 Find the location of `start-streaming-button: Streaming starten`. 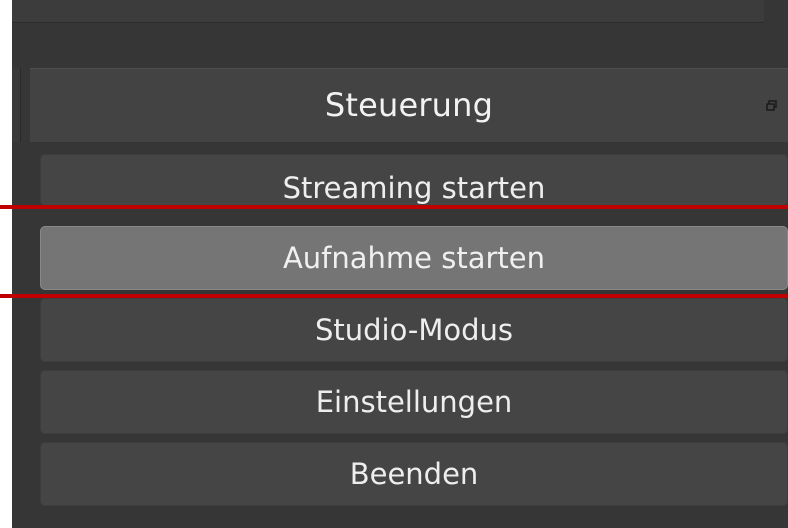

start-streaming-button: Streaming starten is located at coordinates (414, 180).